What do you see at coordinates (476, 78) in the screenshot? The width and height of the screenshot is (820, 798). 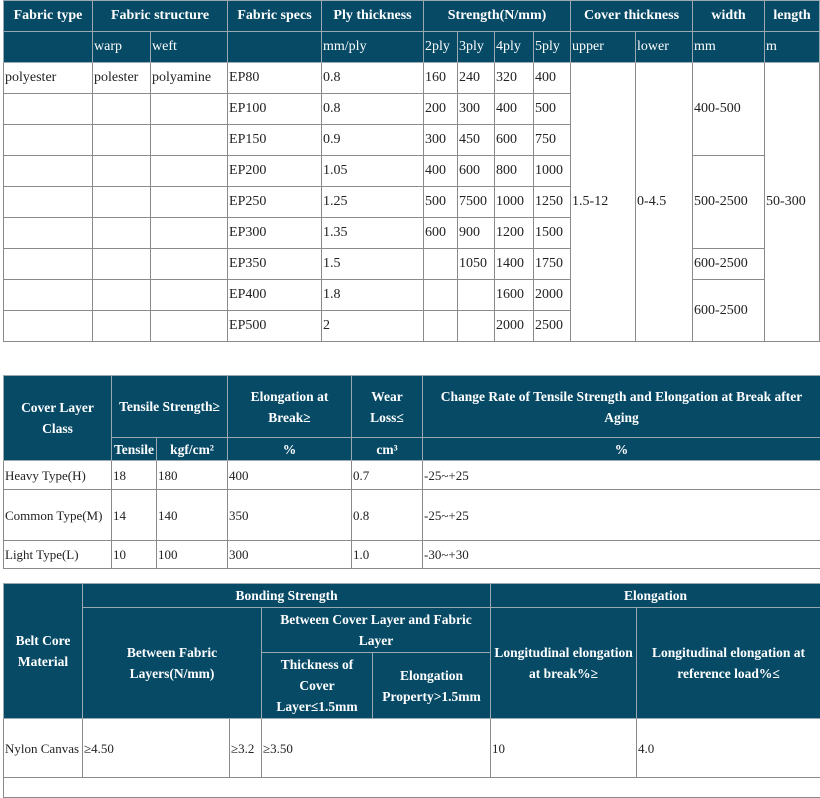 I see `strength-cell: 240` at bounding box center [476, 78].